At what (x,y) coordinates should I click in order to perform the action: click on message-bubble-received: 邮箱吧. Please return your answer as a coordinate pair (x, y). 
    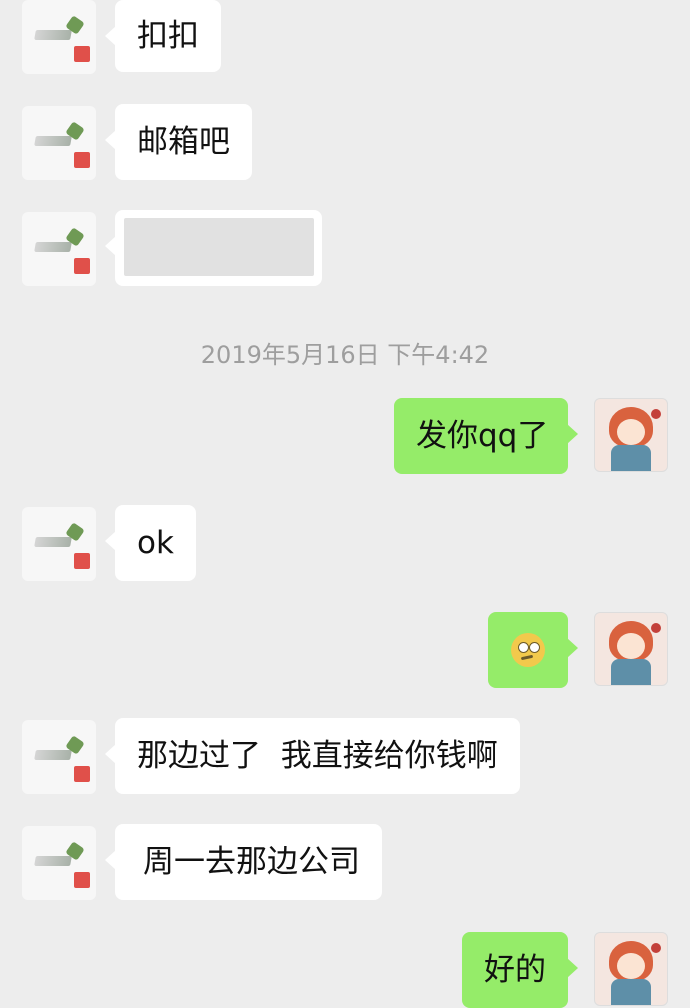
    Looking at the image, I should click on (178, 142).